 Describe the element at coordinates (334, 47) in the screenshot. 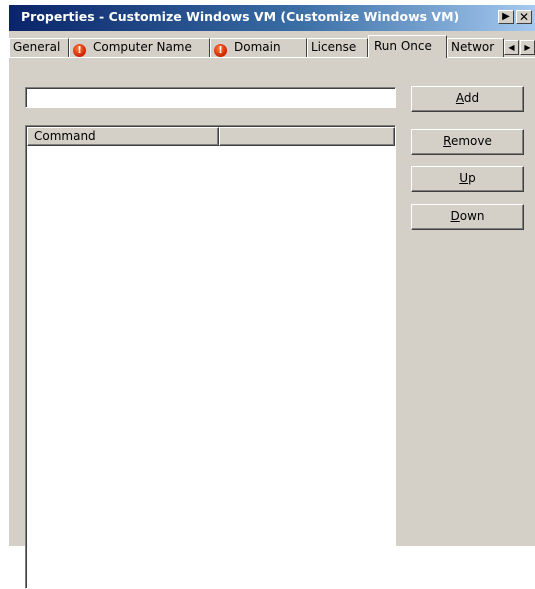

I see `tab-label: License` at that location.